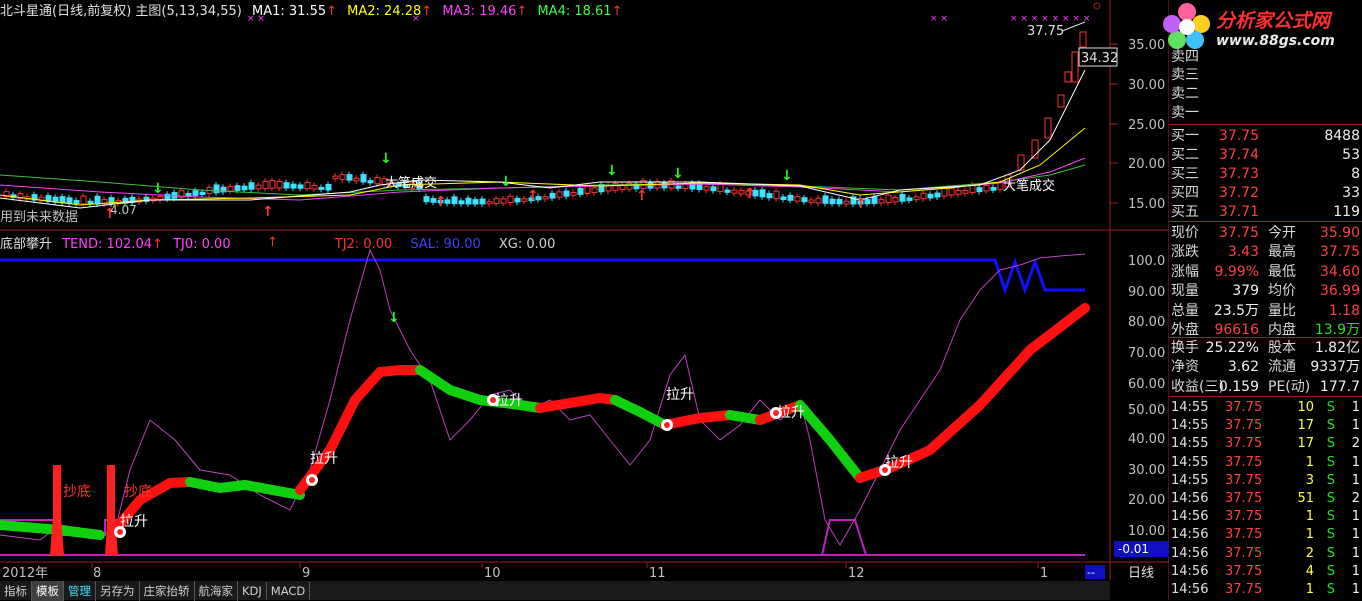  Describe the element at coordinates (1309, 462) in the screenshot. I see `tick-volume: 1` at that location.